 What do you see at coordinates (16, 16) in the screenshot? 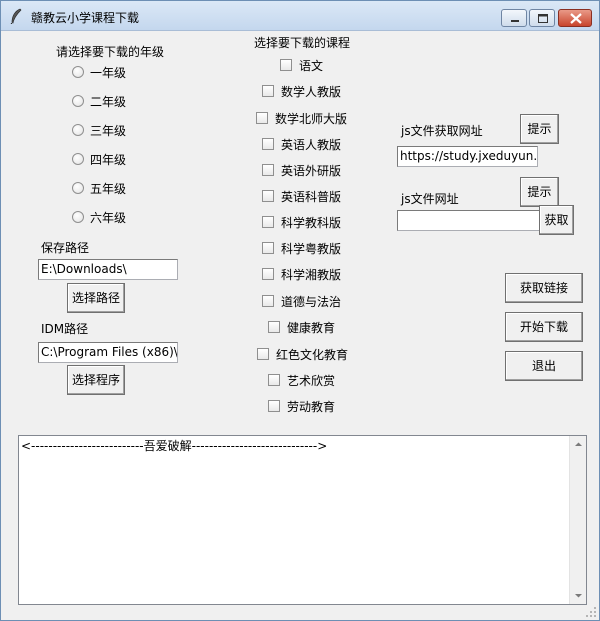
I see `feather-icon` at bounding box center [16, 16].